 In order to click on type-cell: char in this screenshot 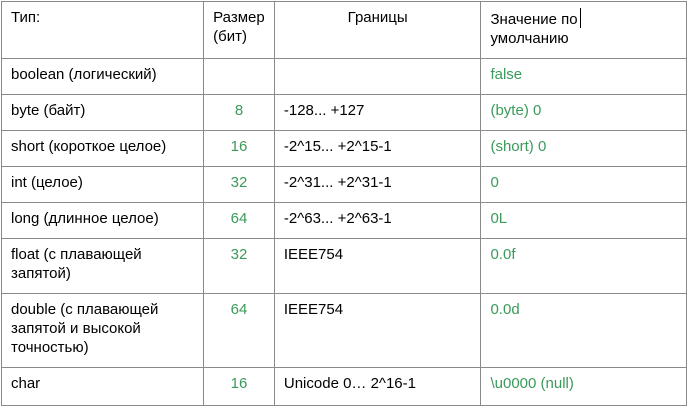, I will do `click(102, 386)`.